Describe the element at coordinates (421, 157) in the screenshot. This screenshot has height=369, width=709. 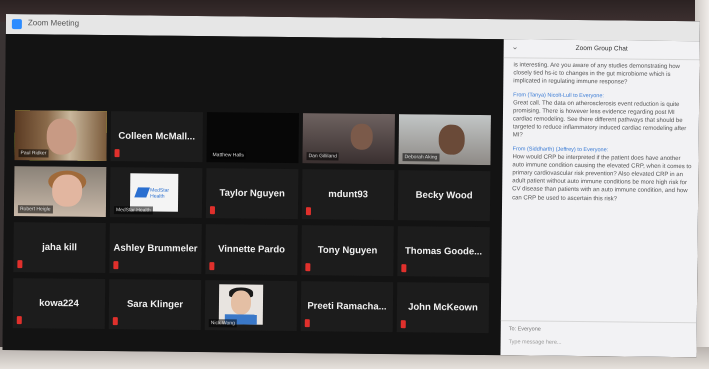
I see `participant-name-tag: Deborah Aking` at that location.